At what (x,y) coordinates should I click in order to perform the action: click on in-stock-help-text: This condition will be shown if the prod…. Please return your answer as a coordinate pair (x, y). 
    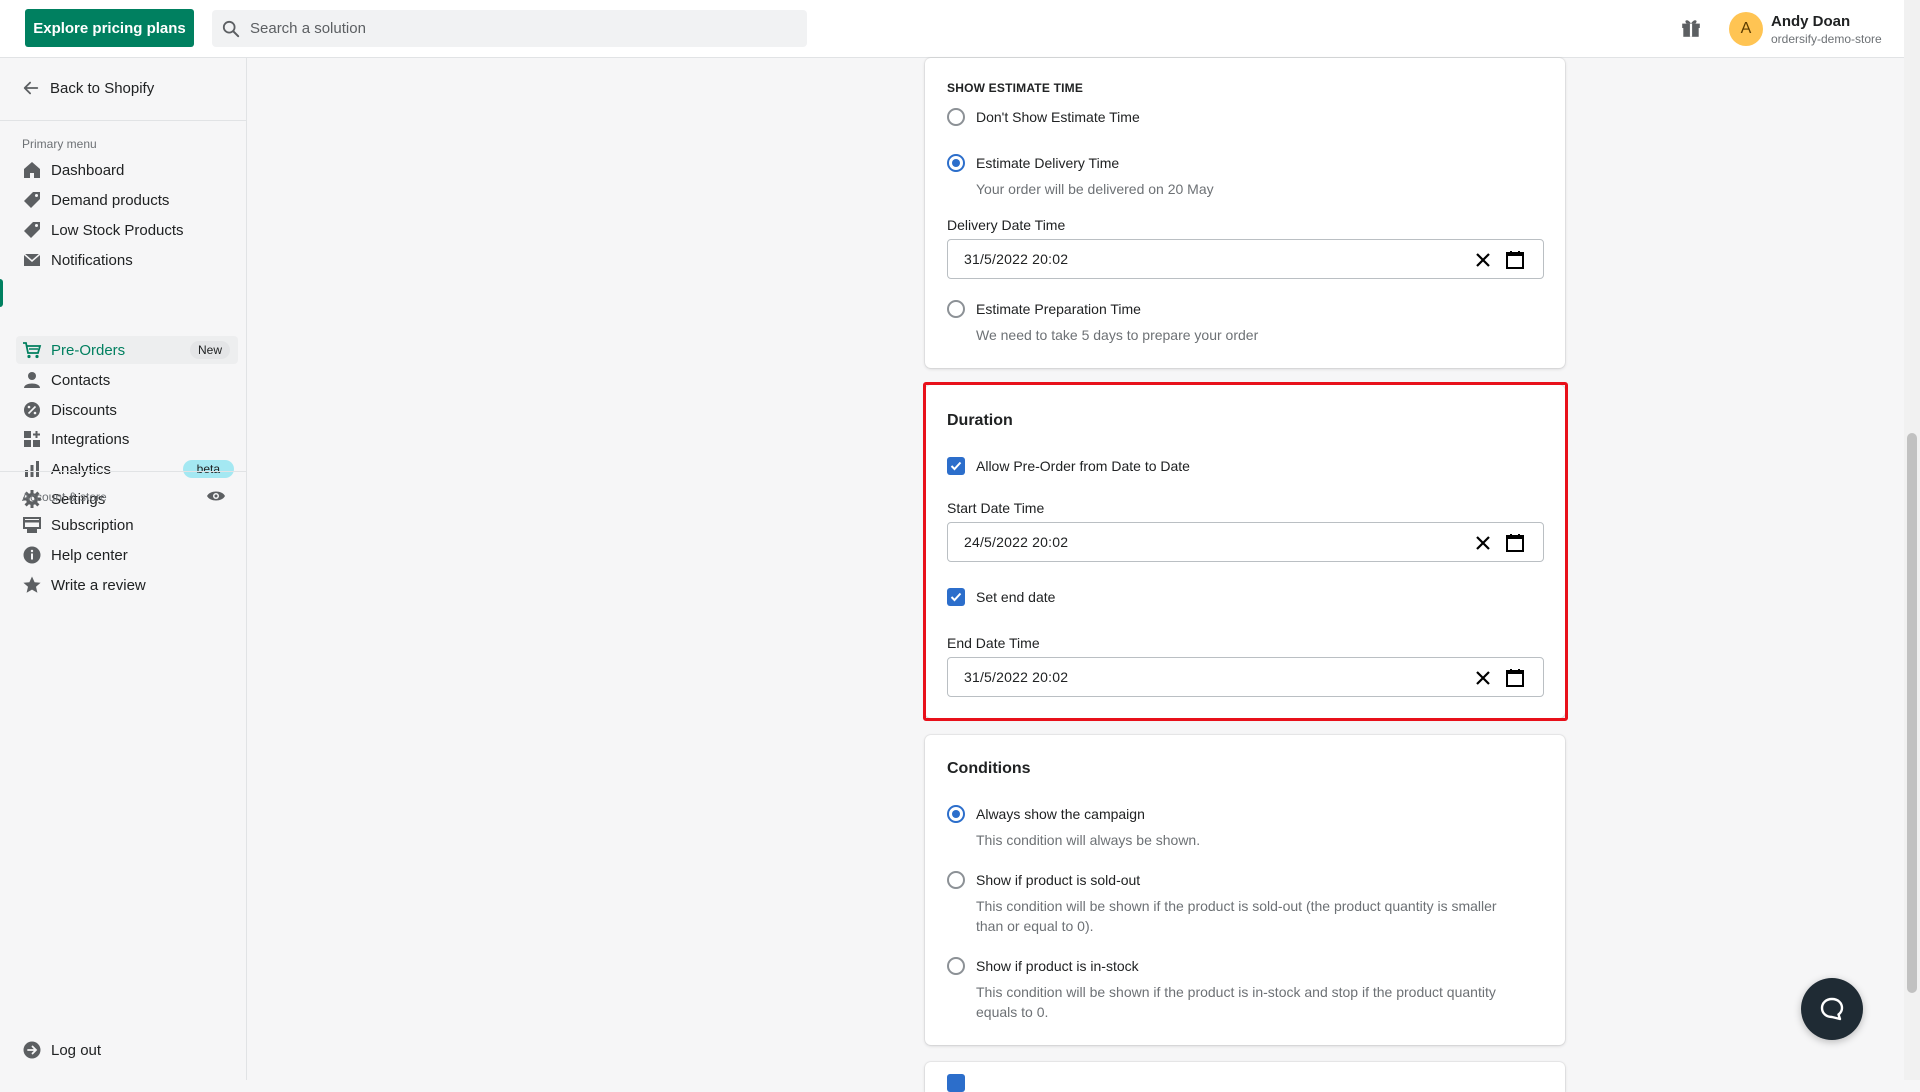
    Looking at the image, I should click on (1236, 1002).